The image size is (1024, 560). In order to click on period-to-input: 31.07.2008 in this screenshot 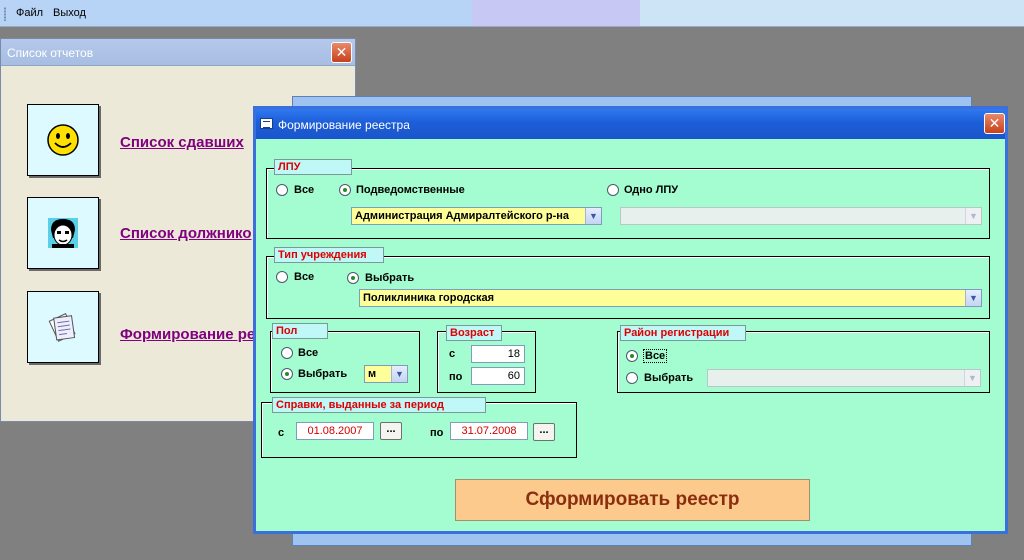, I will do `click(489, 431)`.